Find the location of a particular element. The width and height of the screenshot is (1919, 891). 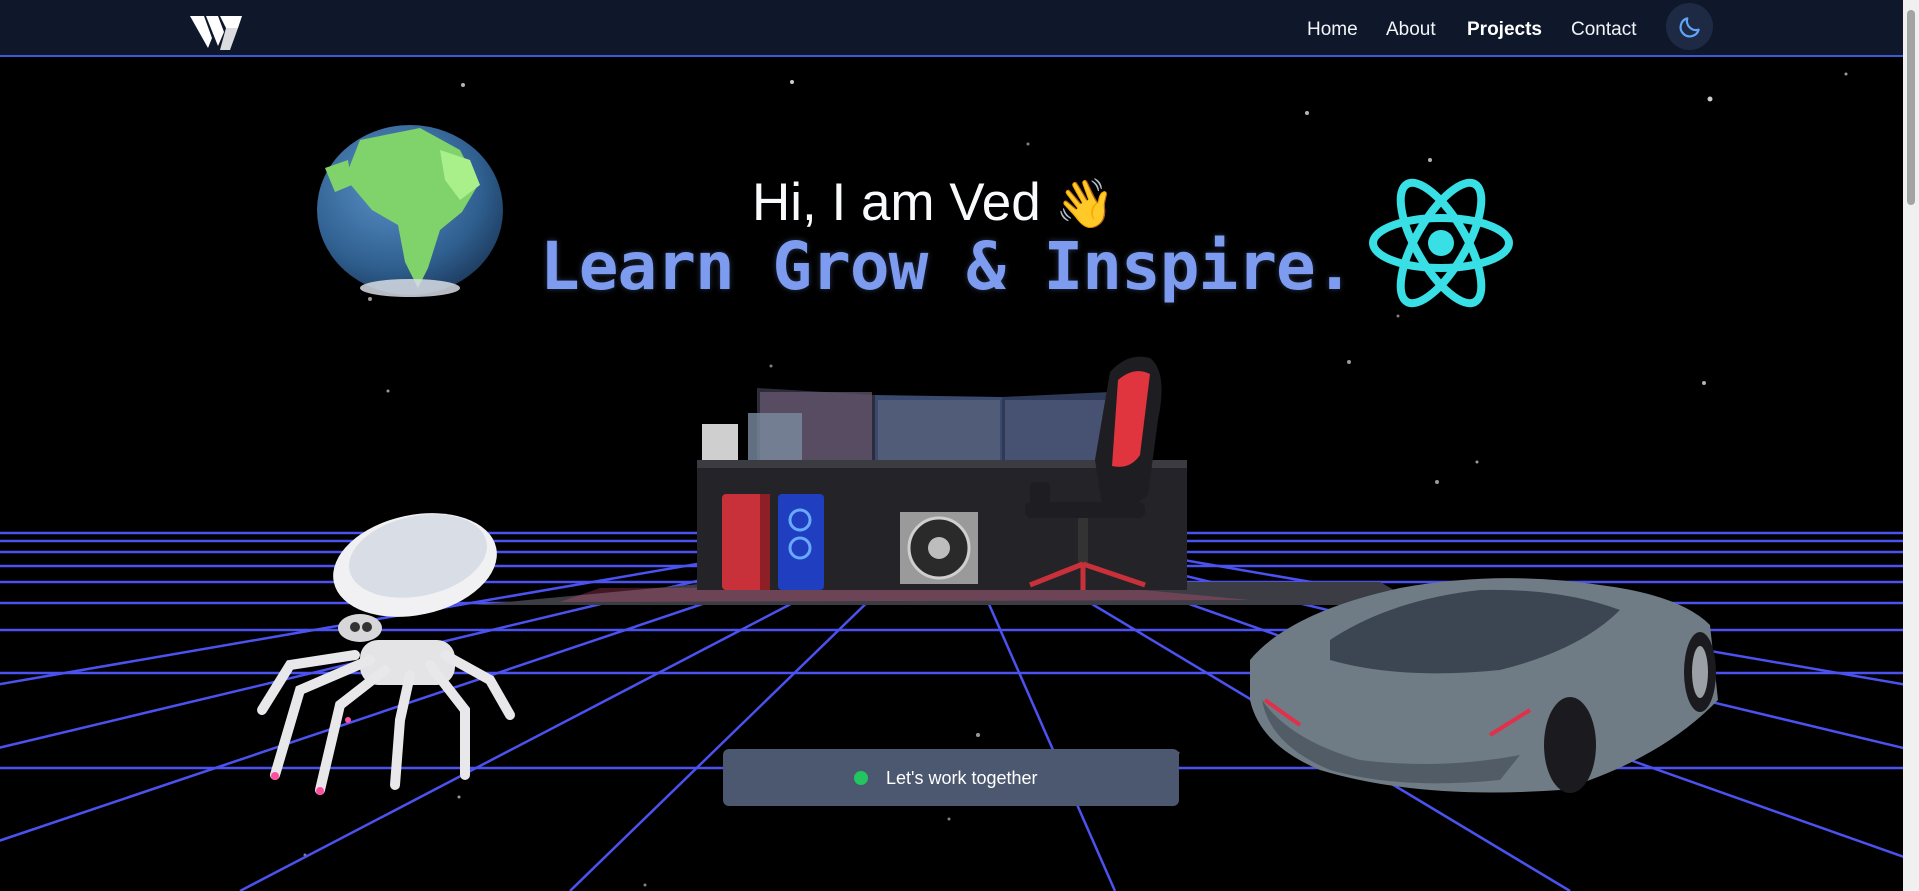

page-scrollbar is located at coordinates (1911, 445).